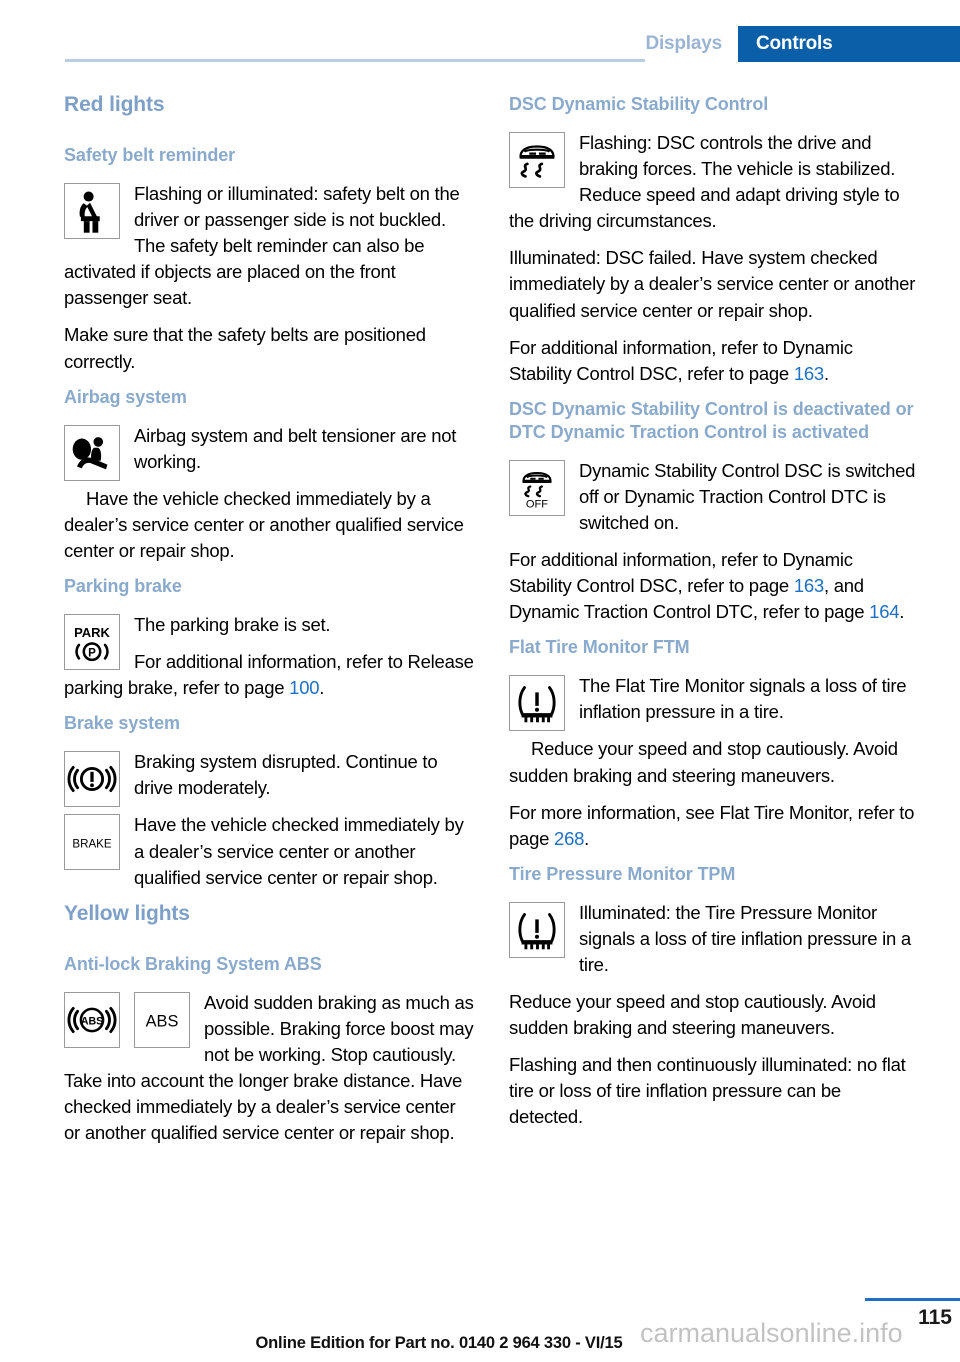 This screenshot has width=960, height=1362. What do you see at coordinates (902, 612) in the screenshot?
I see `dsc-off-text-after: .` at bounding box center [902, 612].